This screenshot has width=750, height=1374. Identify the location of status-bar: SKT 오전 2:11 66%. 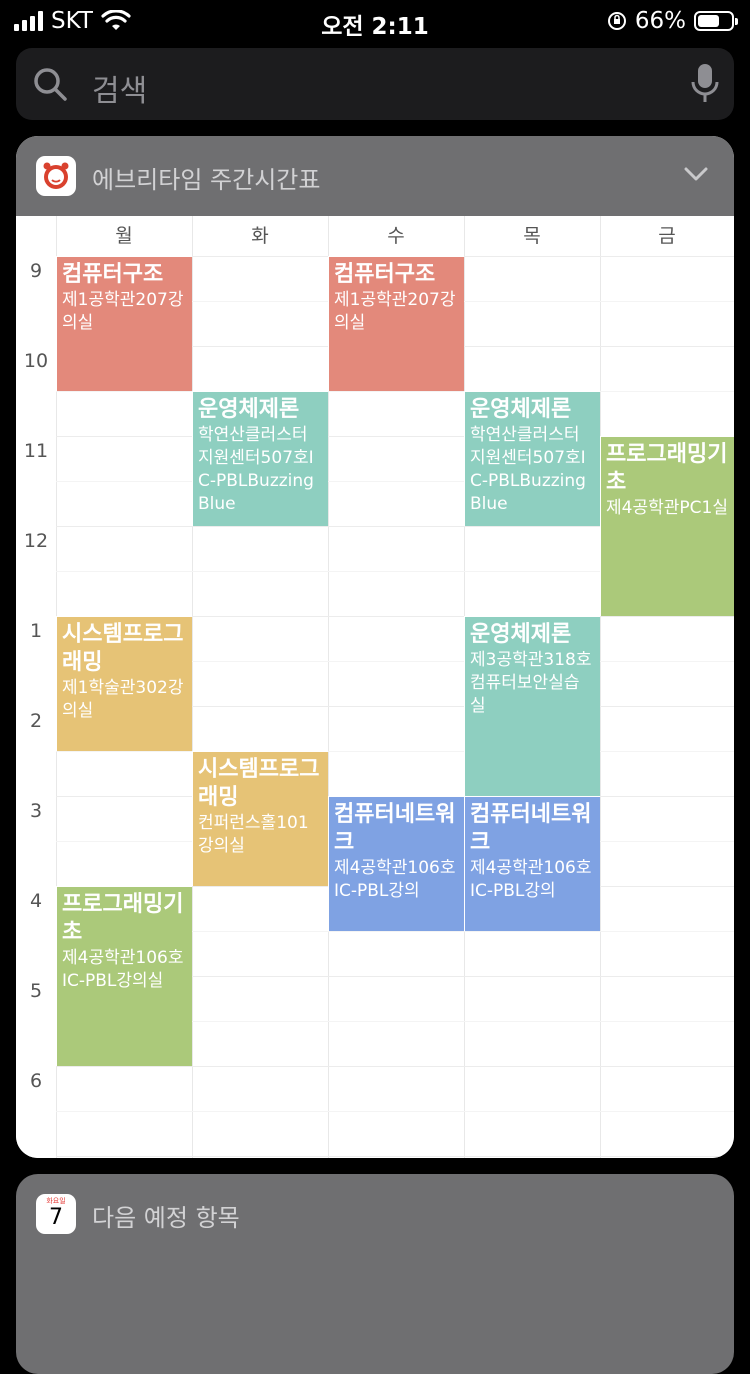
(375, 22).